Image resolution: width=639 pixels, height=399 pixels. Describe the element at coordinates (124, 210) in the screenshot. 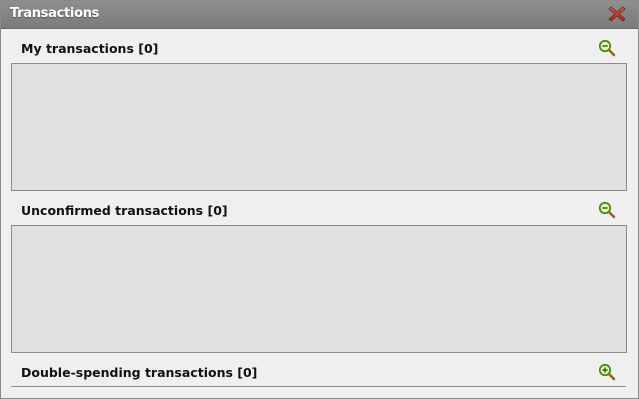

I see `unconfirmed-transactions-header: Unconfirmed transactions [0]` at that location.